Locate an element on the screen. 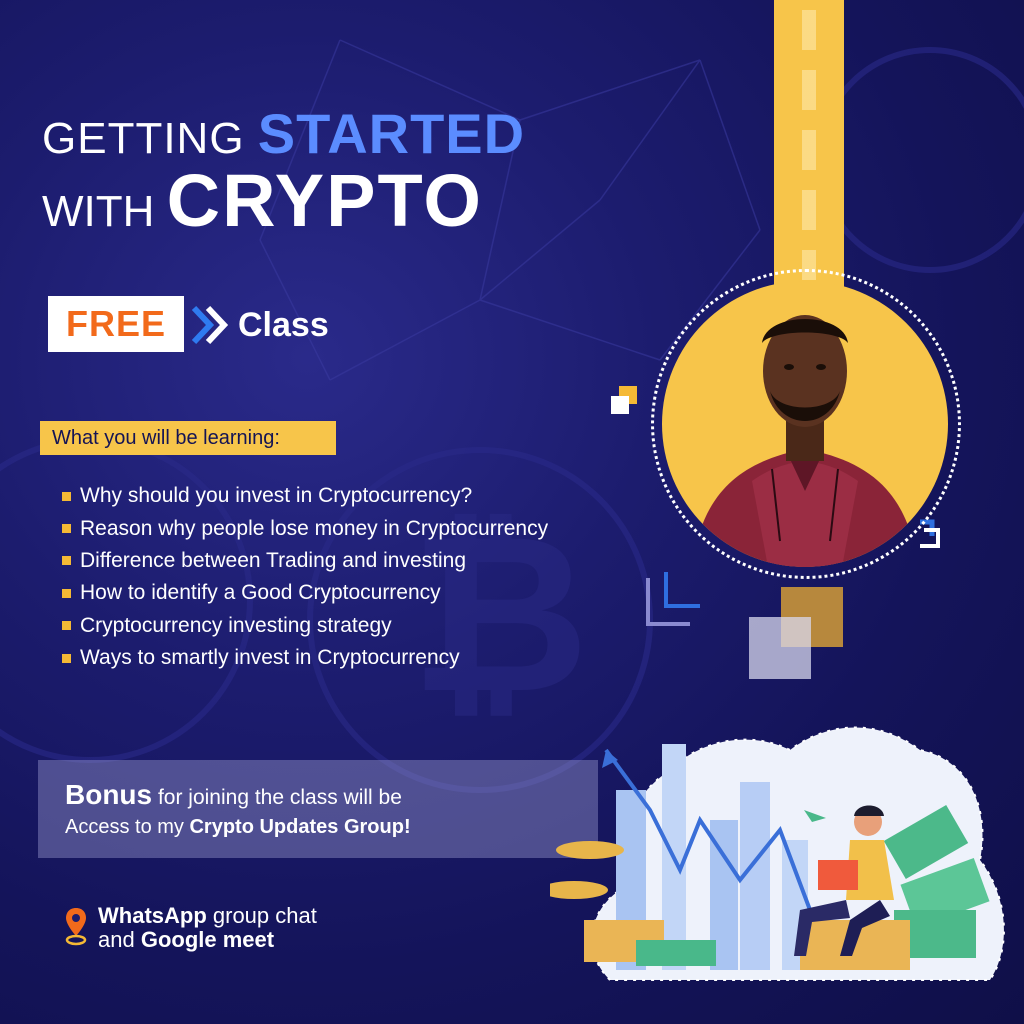  platform-line-2: and Google meet is located at coordinates (207, 940).